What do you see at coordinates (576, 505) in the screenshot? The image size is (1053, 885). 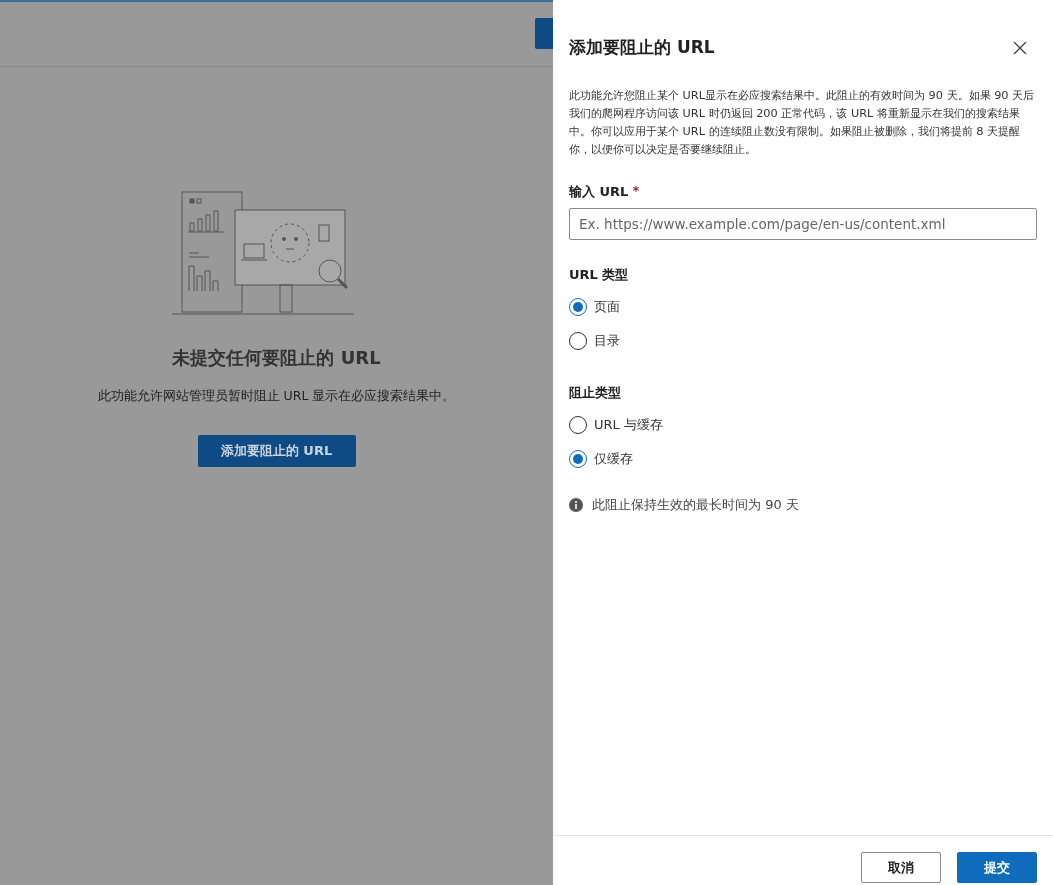 I see `info-icon` at bounding box center [576, 505].